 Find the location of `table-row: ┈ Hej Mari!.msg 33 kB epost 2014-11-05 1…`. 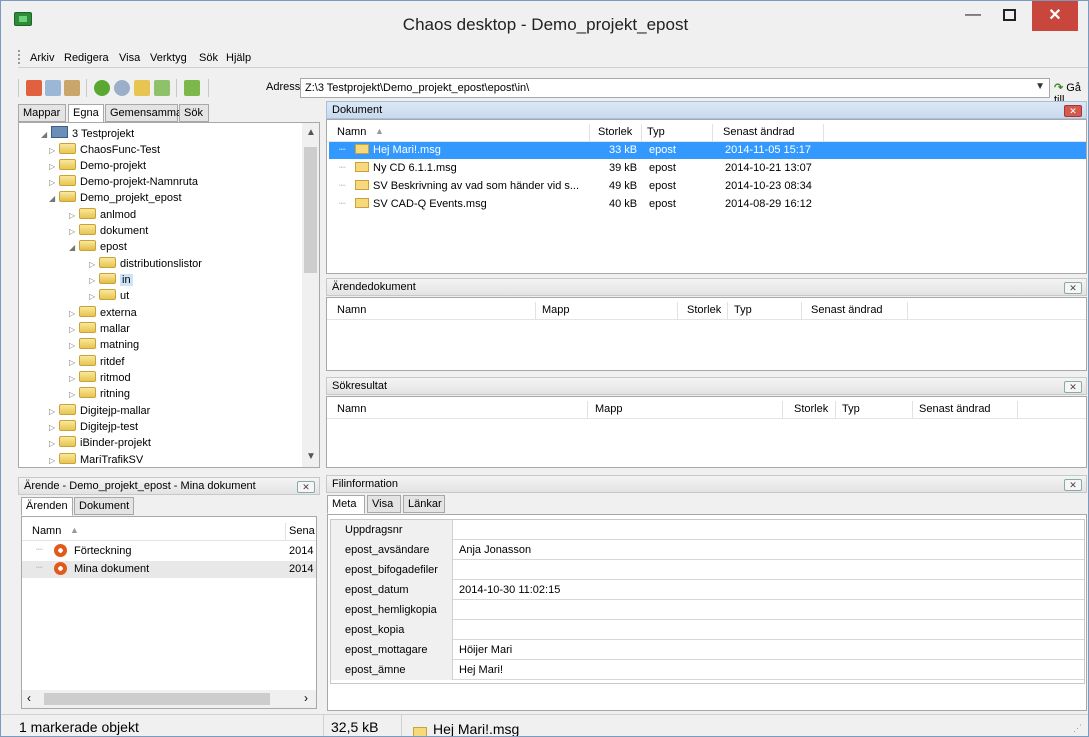

table-row: ┈ Hej Mari!.msg 33 kB epost 2014-11-05 1… is located at coordinates (707, 150).